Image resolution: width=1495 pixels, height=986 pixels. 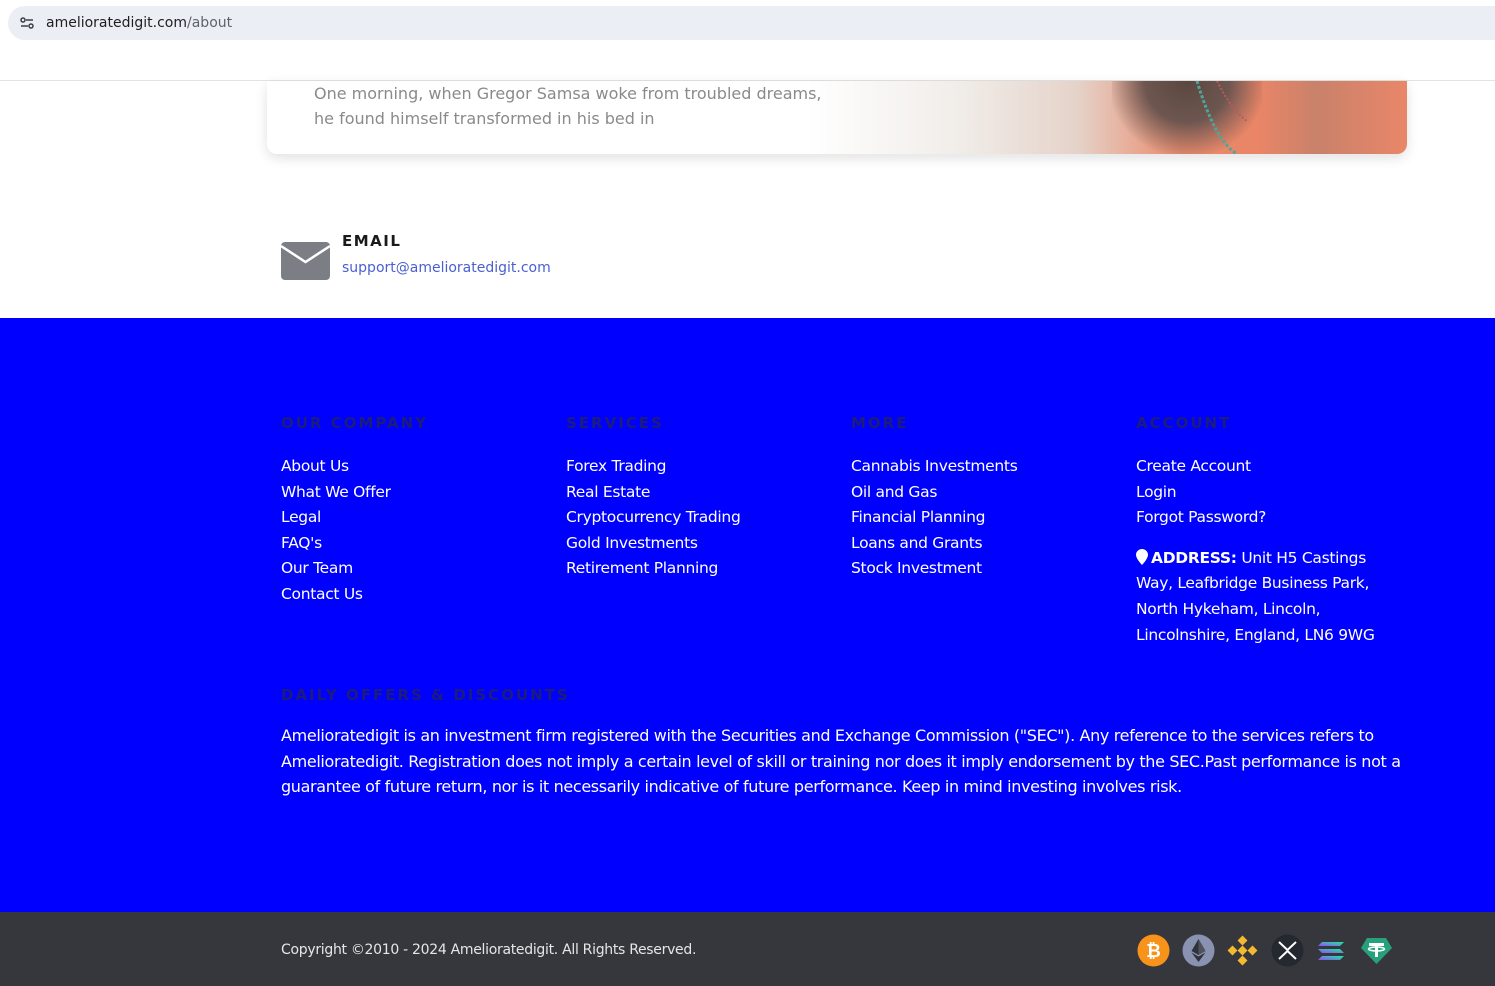 What do you see at coordinates (934, 466) in the screenshot?
I see `footer-link-cannabis-investments: Cannabis Investments` at bounding box center [934, 466].